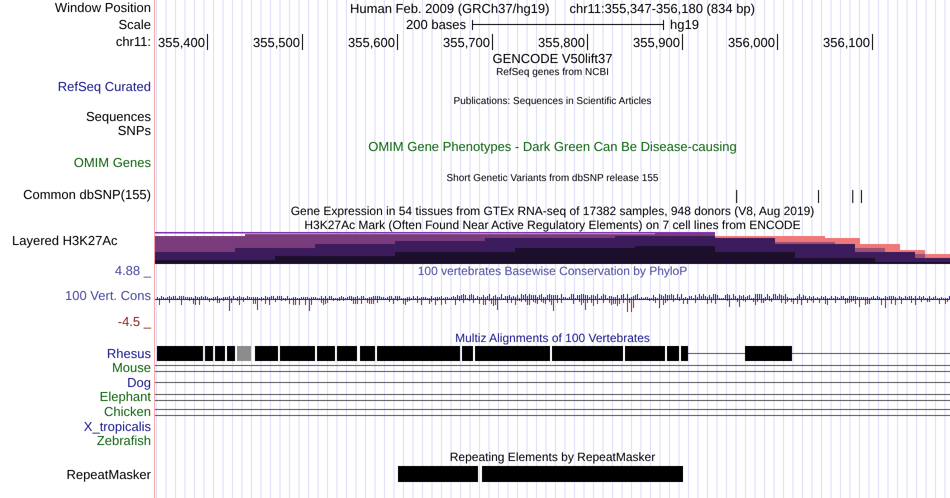 The height and width of the screenshot is (498, 950). What do you see at coordinates (119, 427) in the screenshot?
I see `species-label: X_tropicalis` at bounding box center [119, 427].